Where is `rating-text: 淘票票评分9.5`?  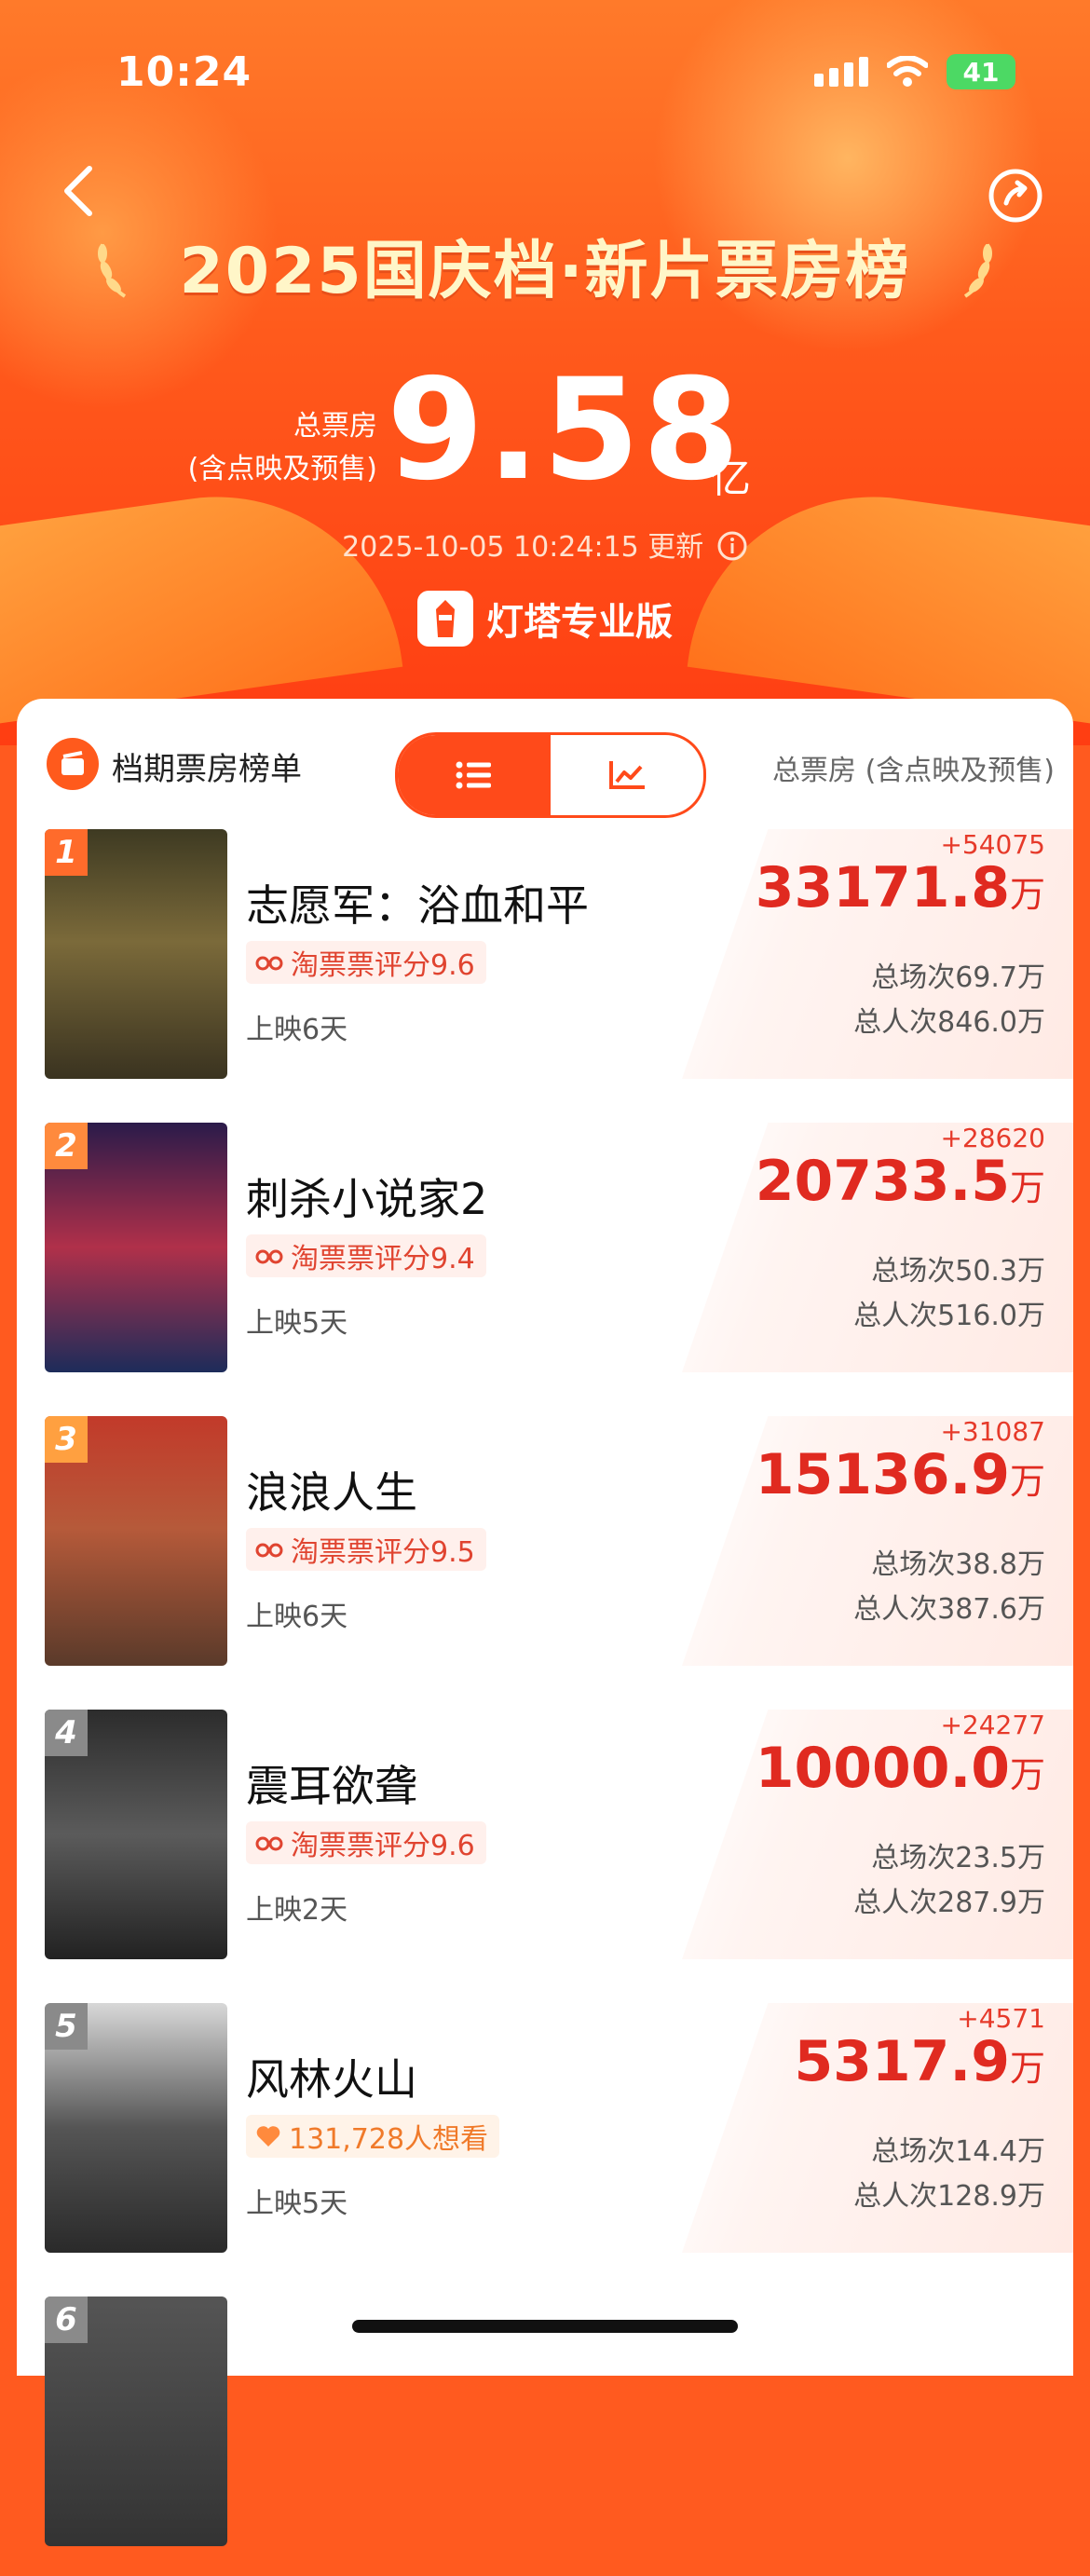
rating-text: 淘票票评分9.5 is located at coordinates (383, 1552).